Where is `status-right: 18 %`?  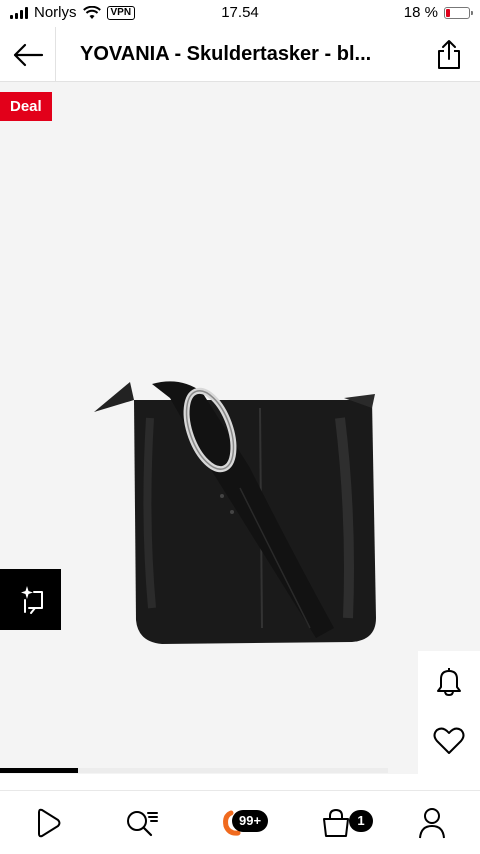
status-right: 18 % is located at coordinates (438, 12).